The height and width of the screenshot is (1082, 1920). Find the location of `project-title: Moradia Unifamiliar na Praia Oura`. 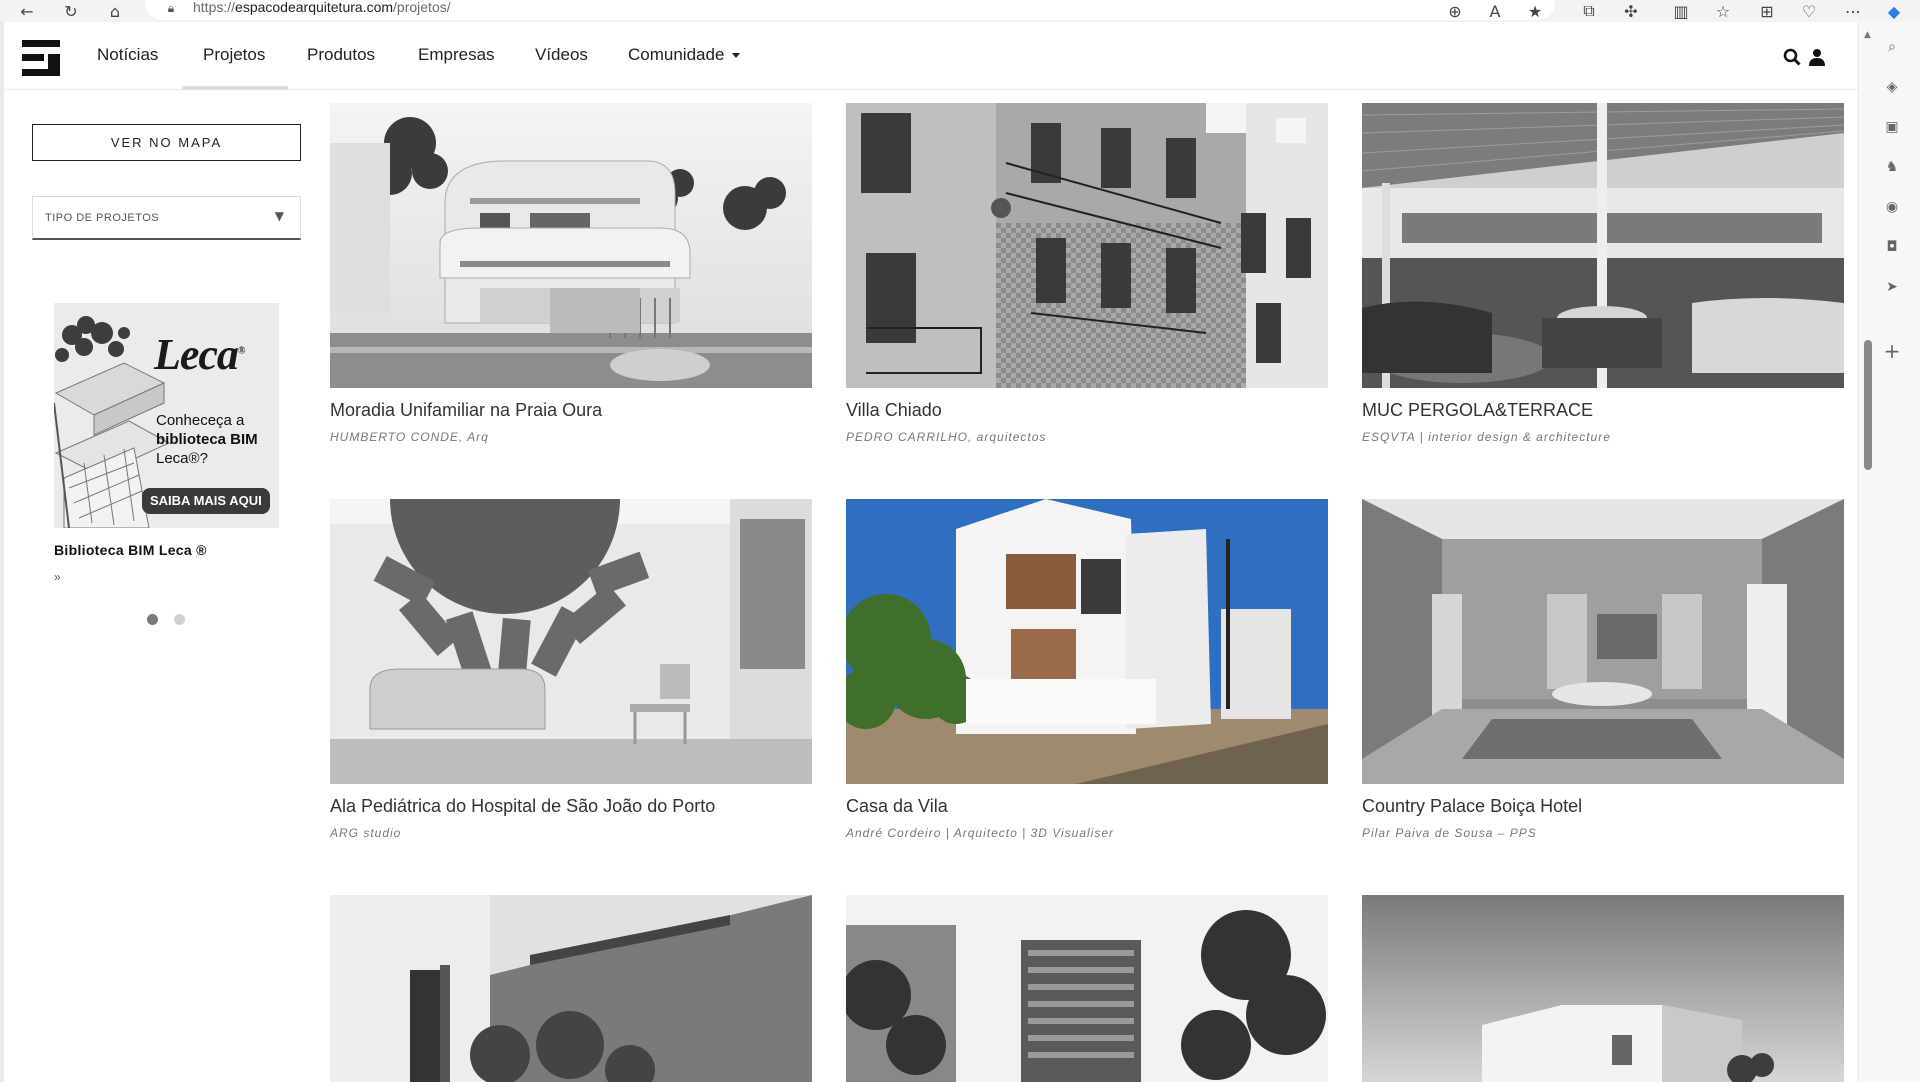

project-title: Moradia Unifamiliar na Praia Oura is located at coordinates (466, 410).